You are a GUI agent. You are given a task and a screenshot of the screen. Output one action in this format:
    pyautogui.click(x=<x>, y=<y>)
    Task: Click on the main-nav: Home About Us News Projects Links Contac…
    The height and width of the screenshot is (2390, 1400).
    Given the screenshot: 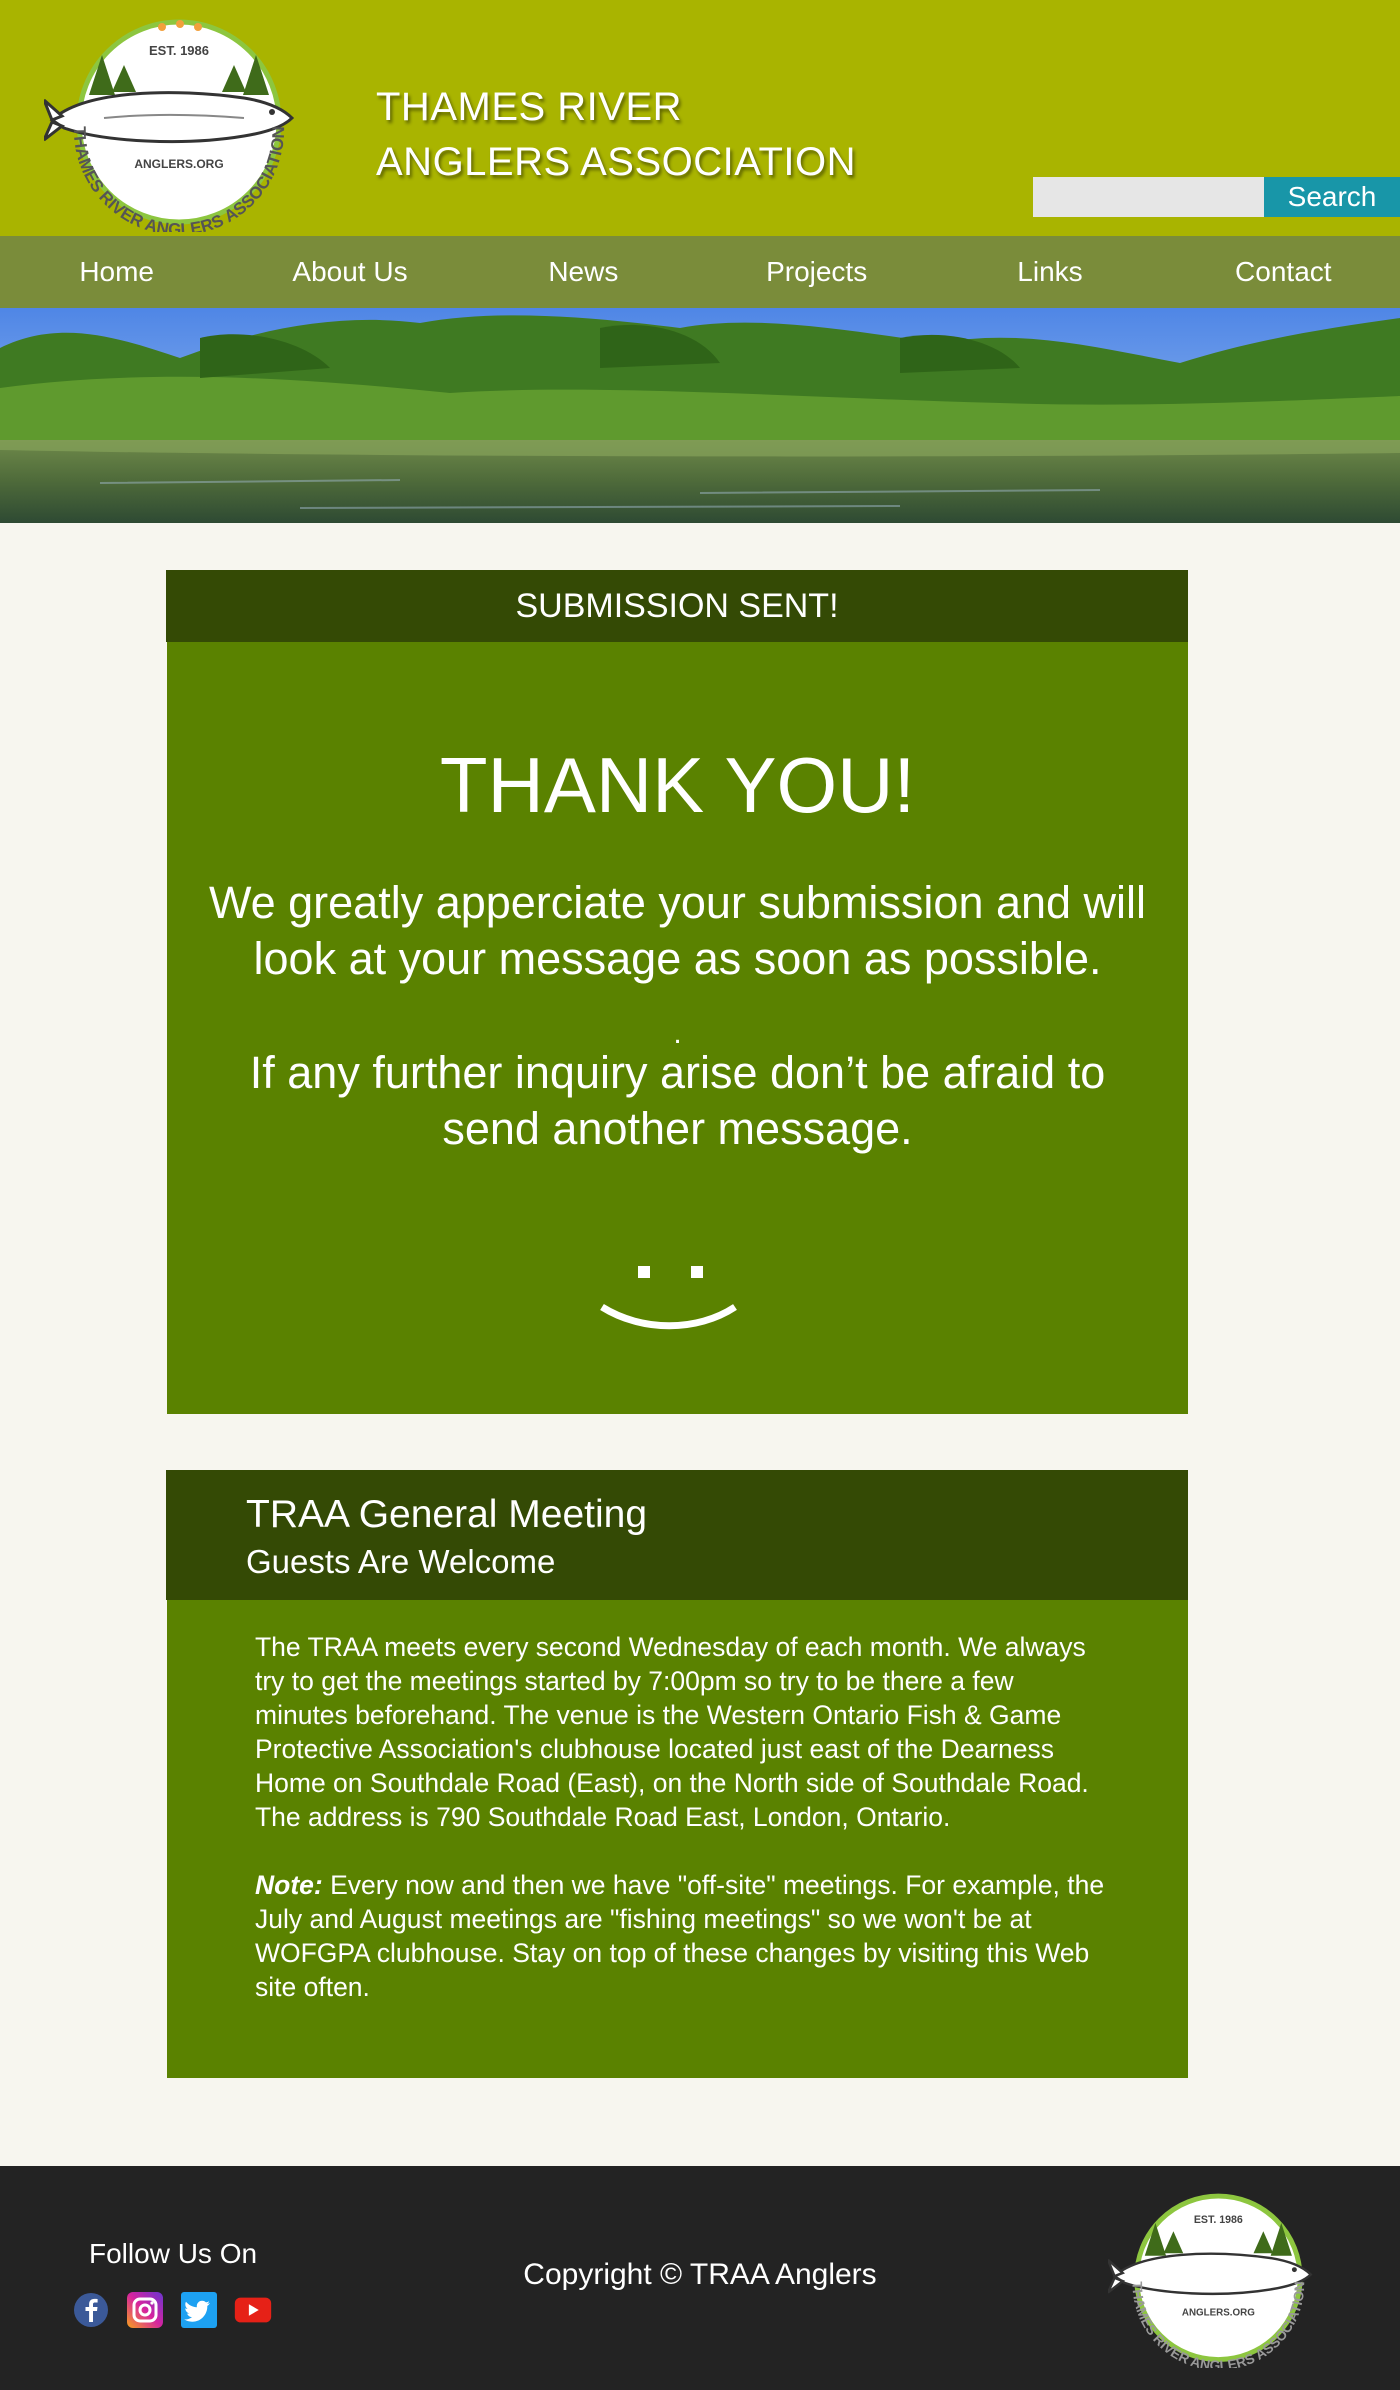 What is the action you would take?
    pyautogui.click(x=700, y=272)
    